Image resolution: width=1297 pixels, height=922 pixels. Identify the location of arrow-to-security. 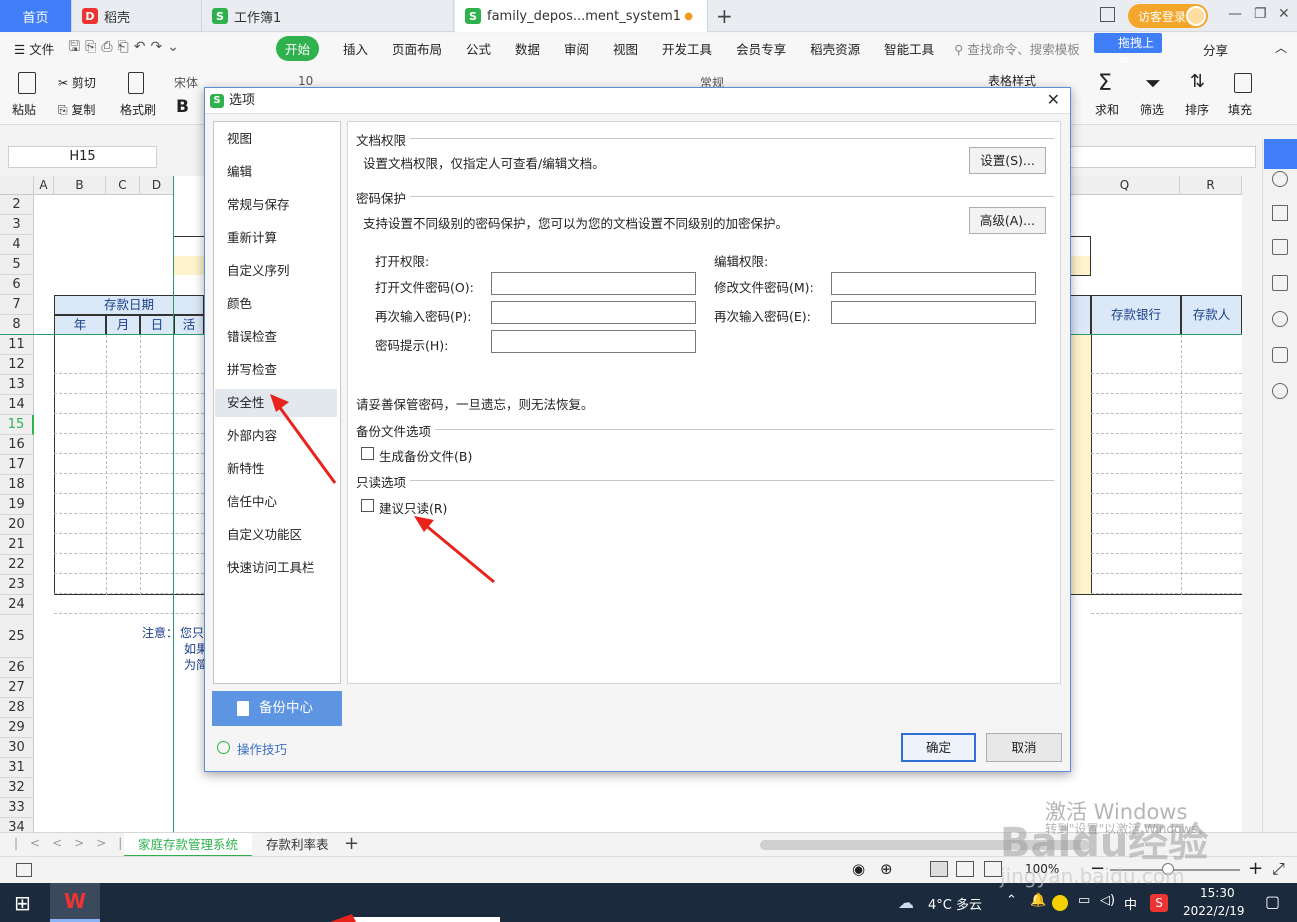
(303, 439).